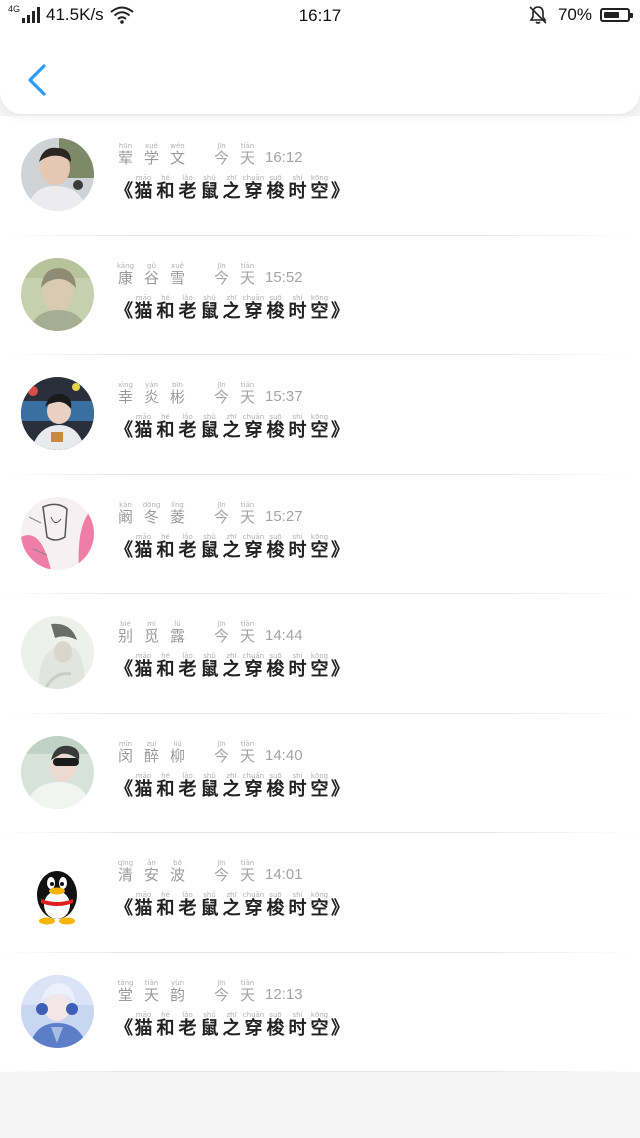 This screenshot has width=640, height=1138. I want to click on message-date: jīn 今 tiān 天 16:12, so click(256, 154).